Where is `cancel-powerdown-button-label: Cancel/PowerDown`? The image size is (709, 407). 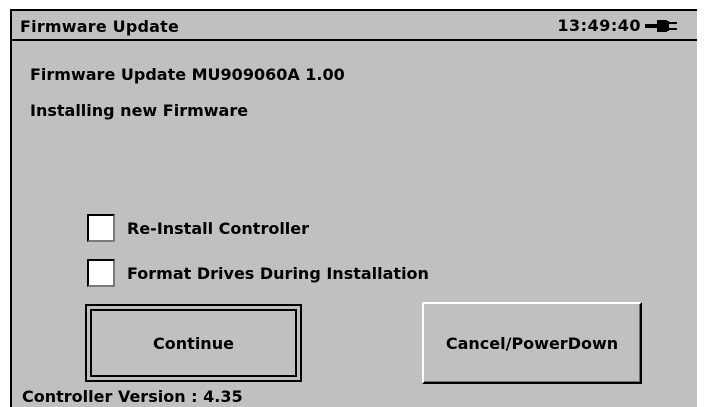 cancel-powerdown-button-label: Cancel/PowerDown is located at coordinates (532, 343).